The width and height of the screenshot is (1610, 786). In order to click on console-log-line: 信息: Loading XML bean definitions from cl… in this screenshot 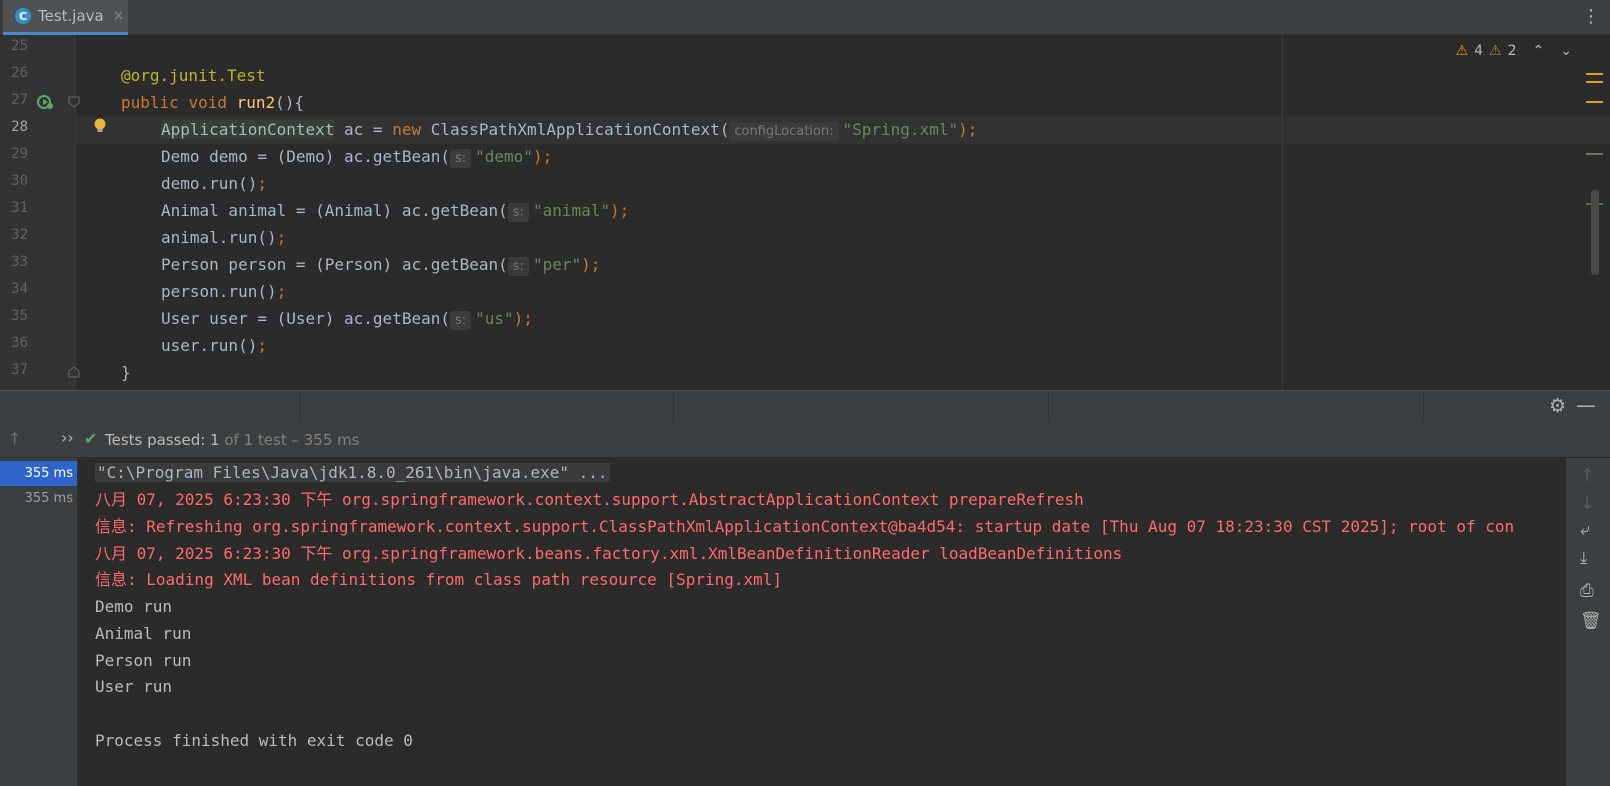, I will do `click(439, 579)`.